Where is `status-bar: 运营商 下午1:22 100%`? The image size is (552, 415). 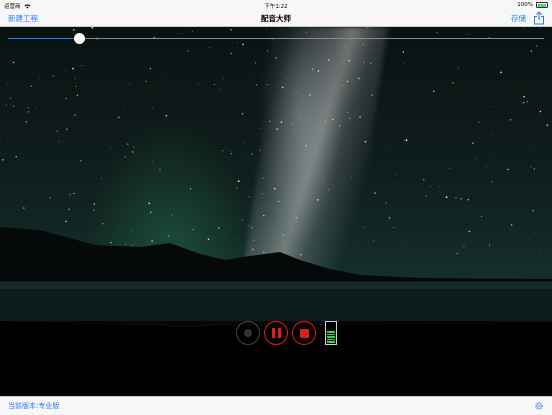 status-bar: 运营商 下午1:22 100% is located at coordinates (276, 5).